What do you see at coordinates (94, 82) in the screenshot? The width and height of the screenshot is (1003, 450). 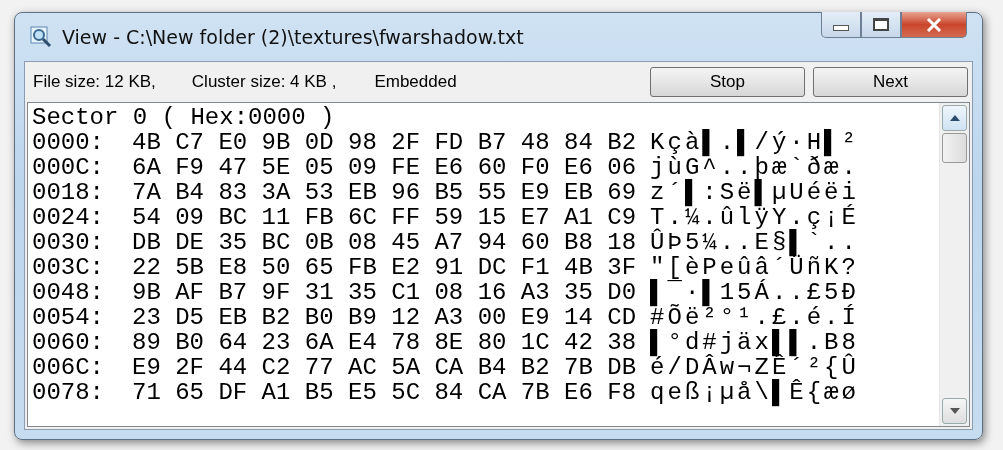 I see `file-size-label: File size: 12 KB,` at bounding box center [94, 82].